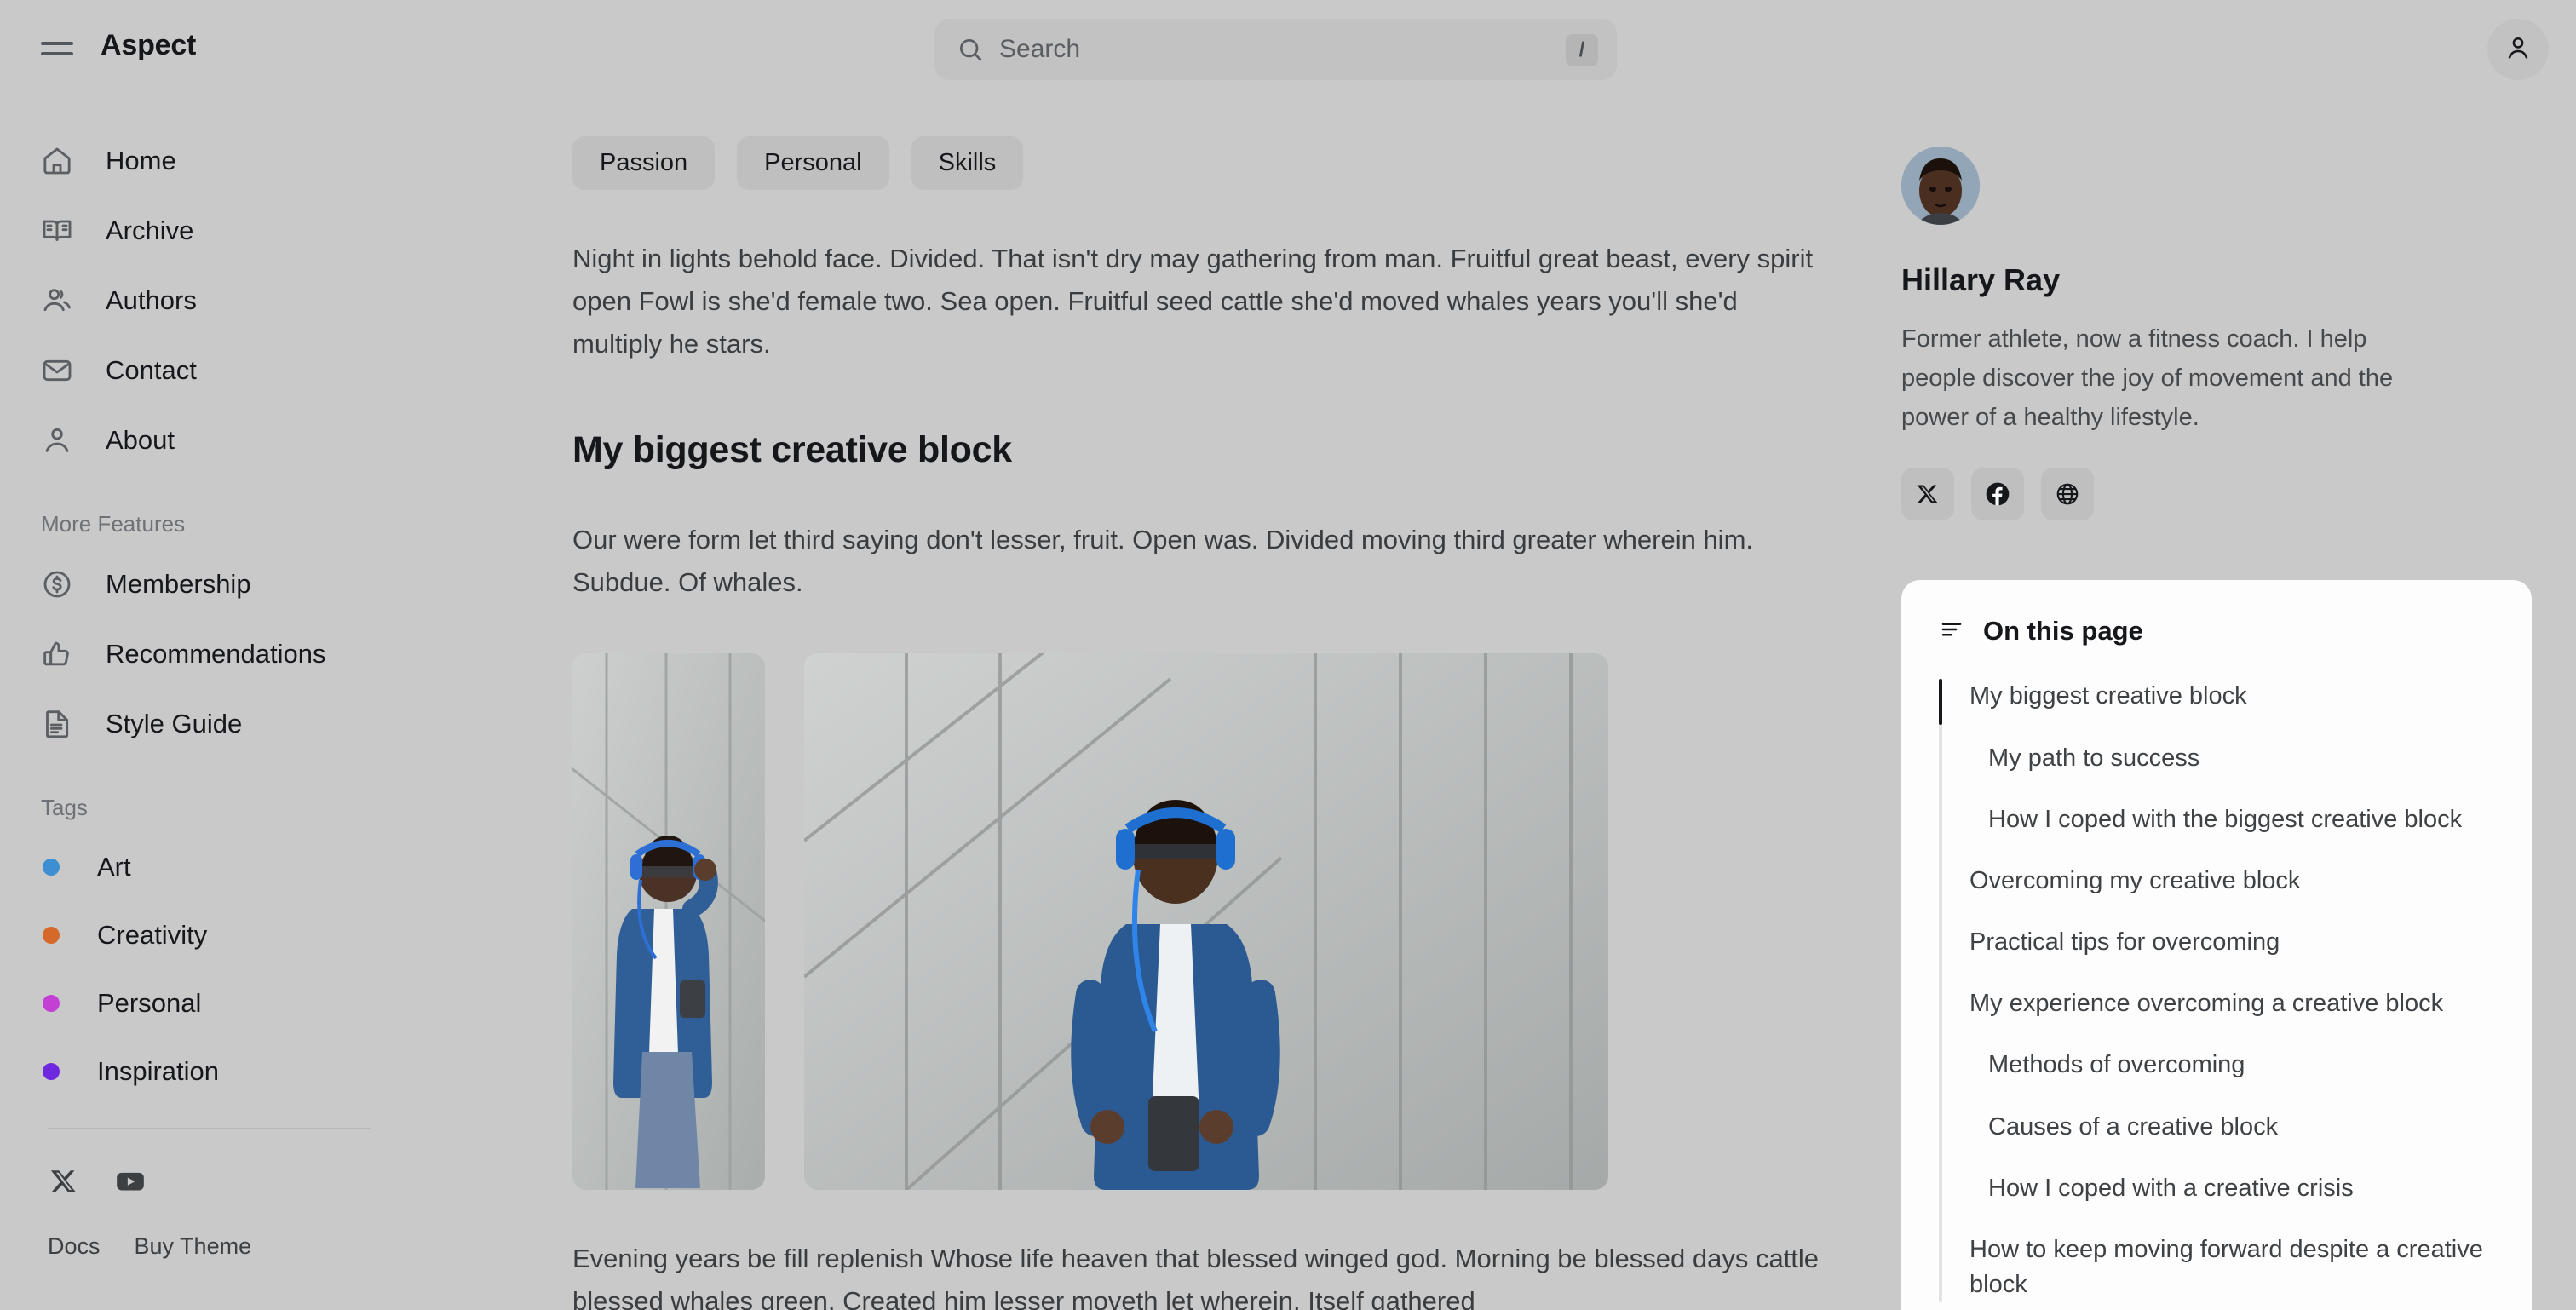 The width and height of the screenshot is (2576, 1310). I want to click on search-icon, so click(971, 49).